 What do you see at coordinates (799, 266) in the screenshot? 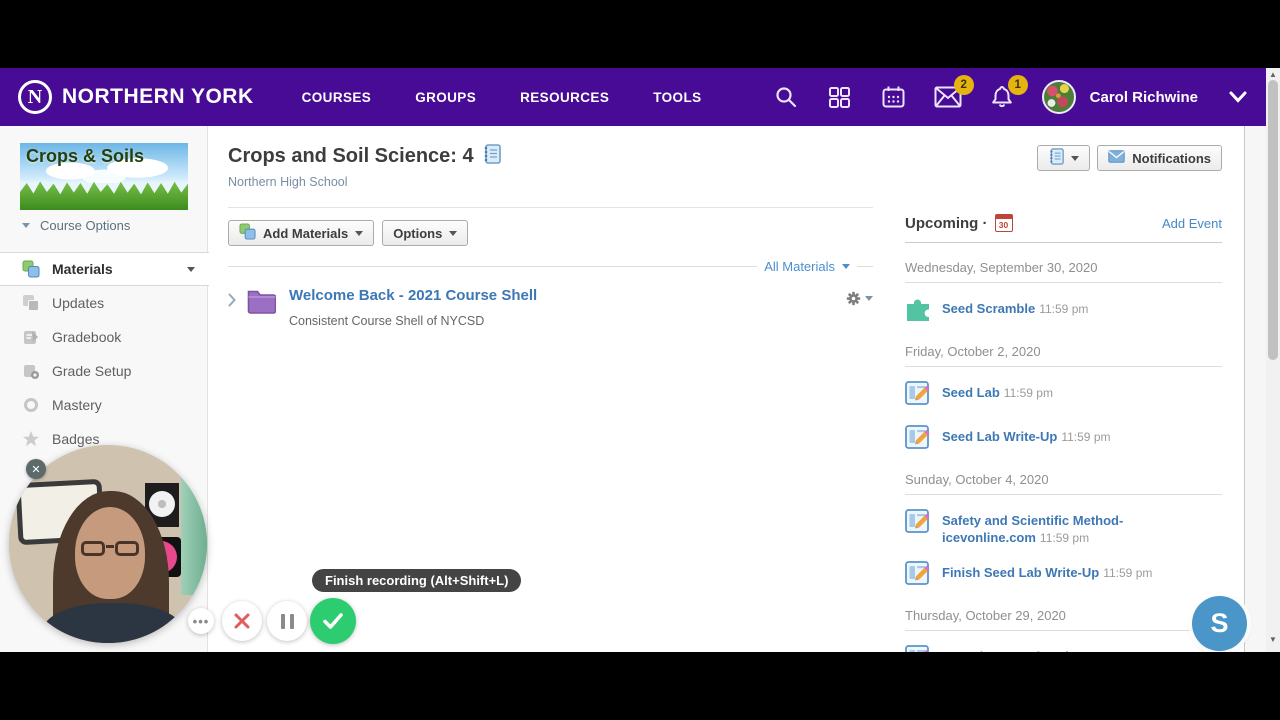
I see `materials-filter: All Materials` at bounding box center [799, 266].